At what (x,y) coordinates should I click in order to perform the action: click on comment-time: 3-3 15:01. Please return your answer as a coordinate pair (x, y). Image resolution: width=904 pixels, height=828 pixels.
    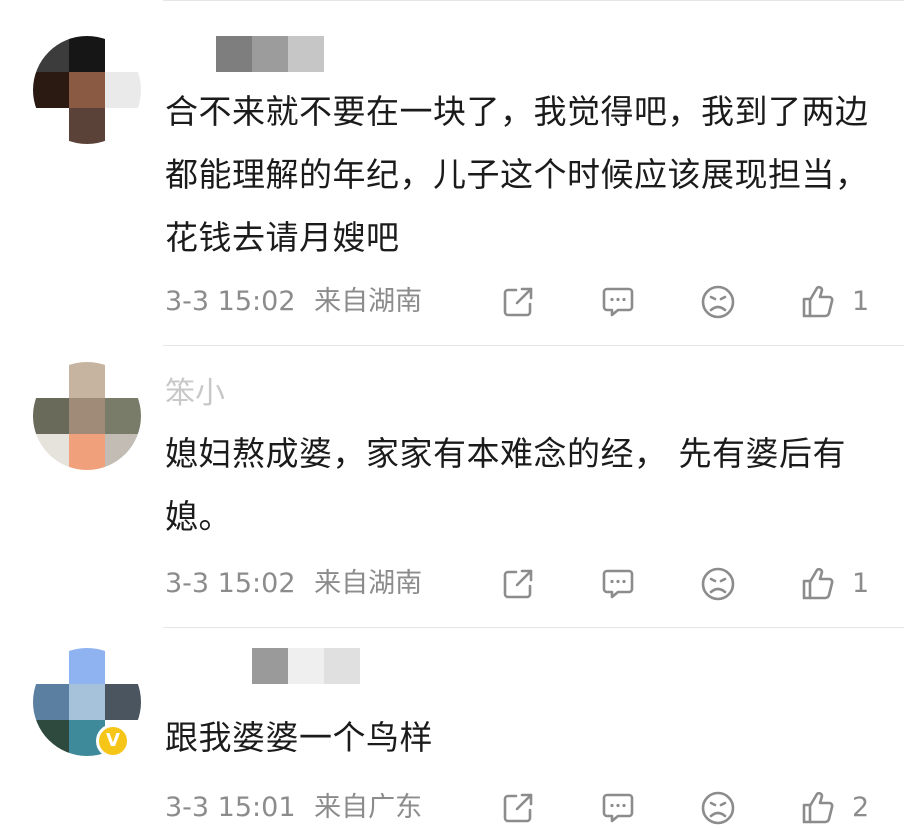
    Looking at the image, I should click on (230, 807).